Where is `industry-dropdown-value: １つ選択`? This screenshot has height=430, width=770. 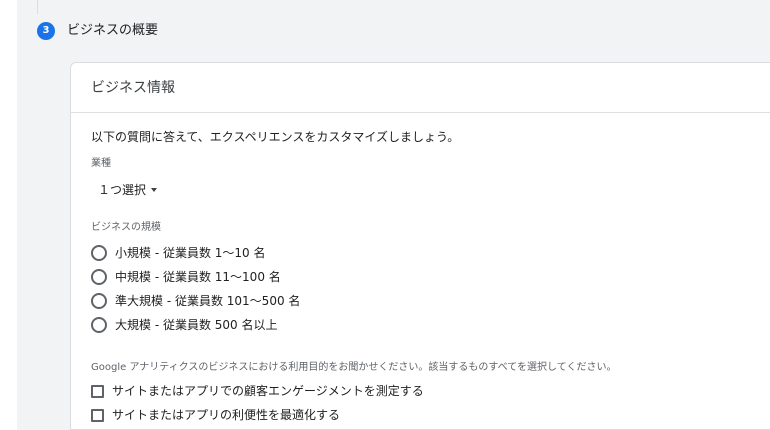 industry-dropdown-value: １つ選択 is located at coordinates (122, 190).